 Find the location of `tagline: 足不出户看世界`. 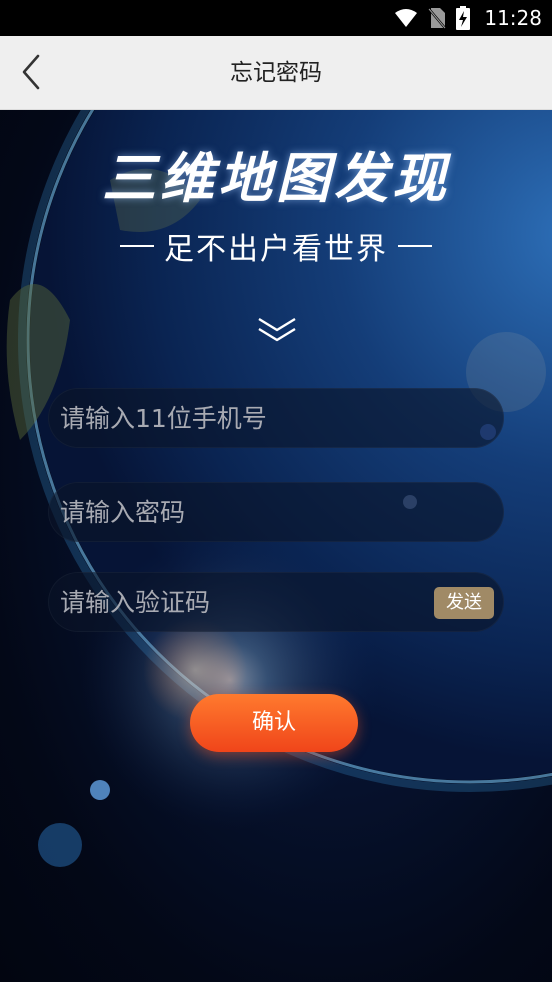

tagline: 足不出户看世界 is located at coordinates (276, 246).